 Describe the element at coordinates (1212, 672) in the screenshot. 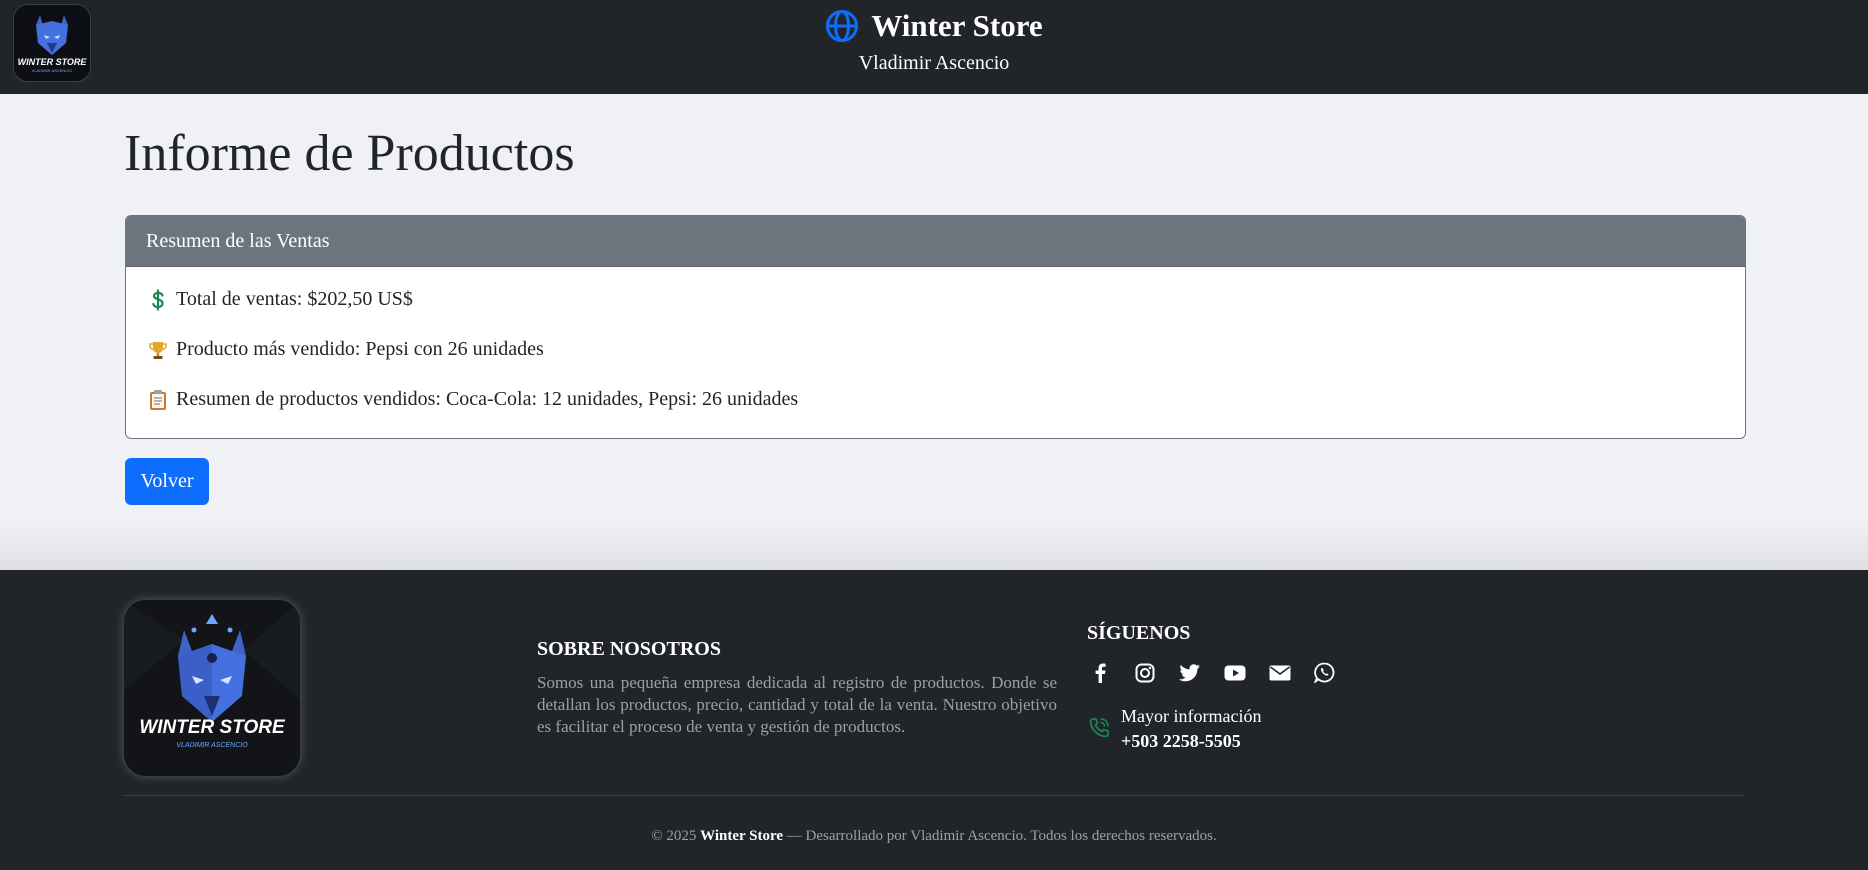

I see `social-links` at that location.